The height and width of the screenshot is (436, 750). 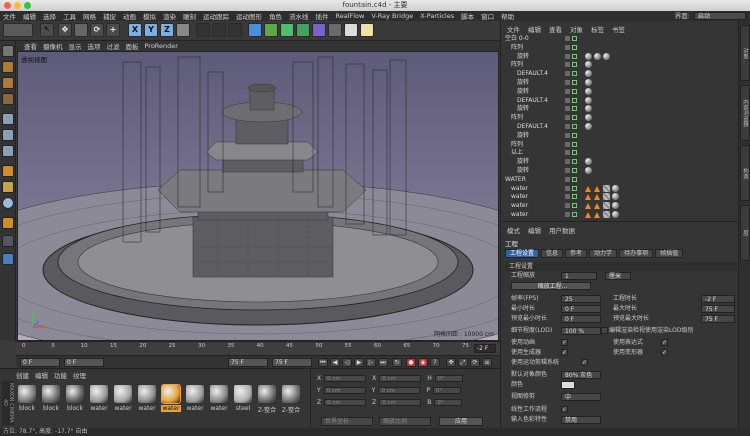 I want to click on material-swatch: block, so click(x=51, y=399).